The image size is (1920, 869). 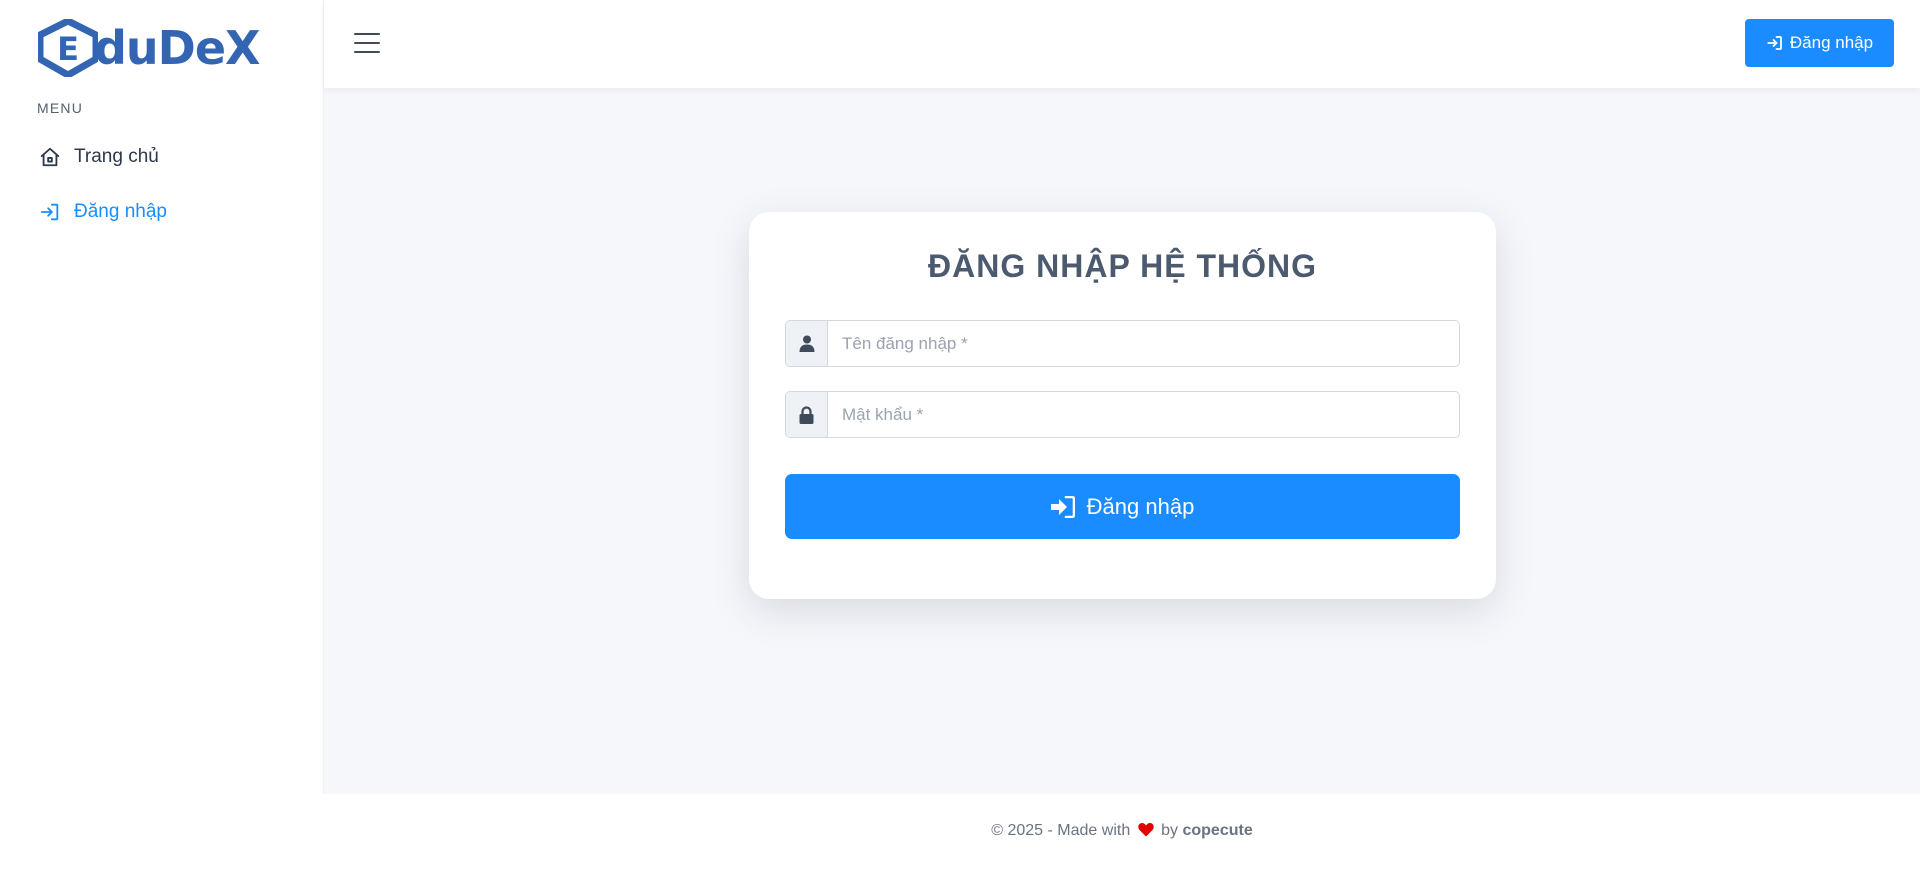 What do you see at coordinates (807, 414) in the screenshot?
I see `lock-icon` at bounding box center [807, 414].